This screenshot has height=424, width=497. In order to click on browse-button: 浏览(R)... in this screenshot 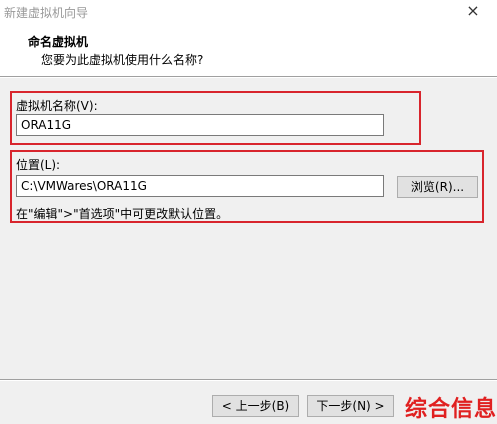, I will do `click(437, 187)`.